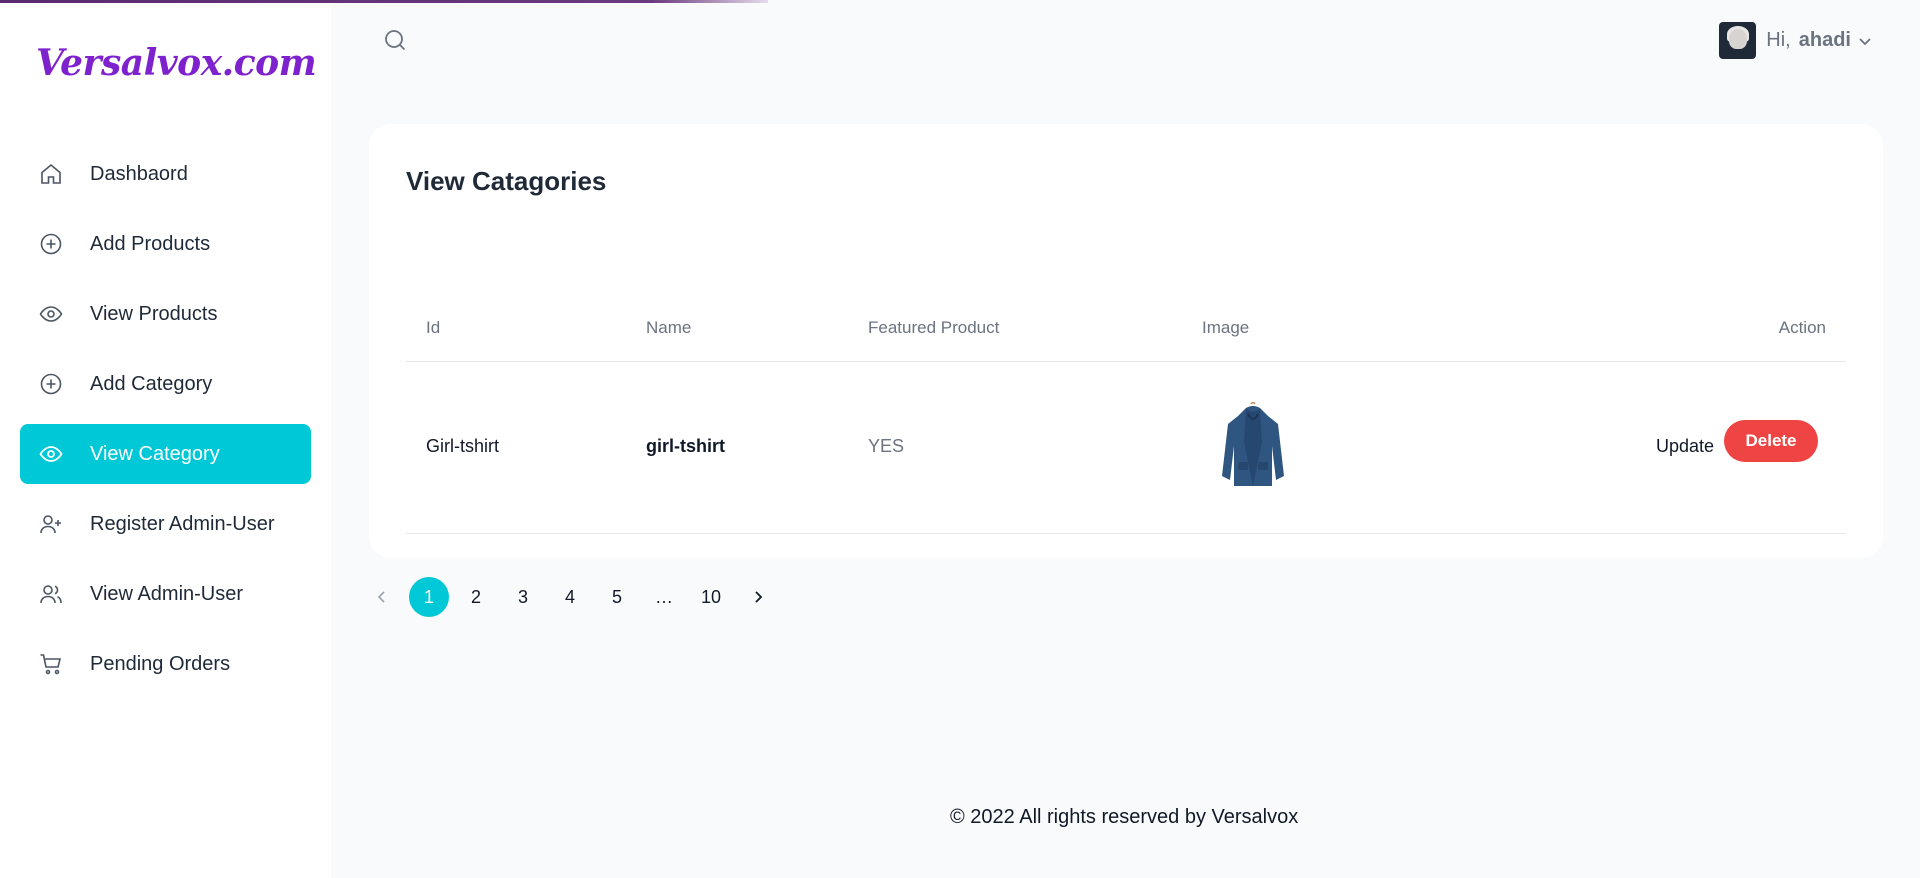 This screenshot has width=1920, height=878. I want to click on cell-featured: YES, so click(886, 446).